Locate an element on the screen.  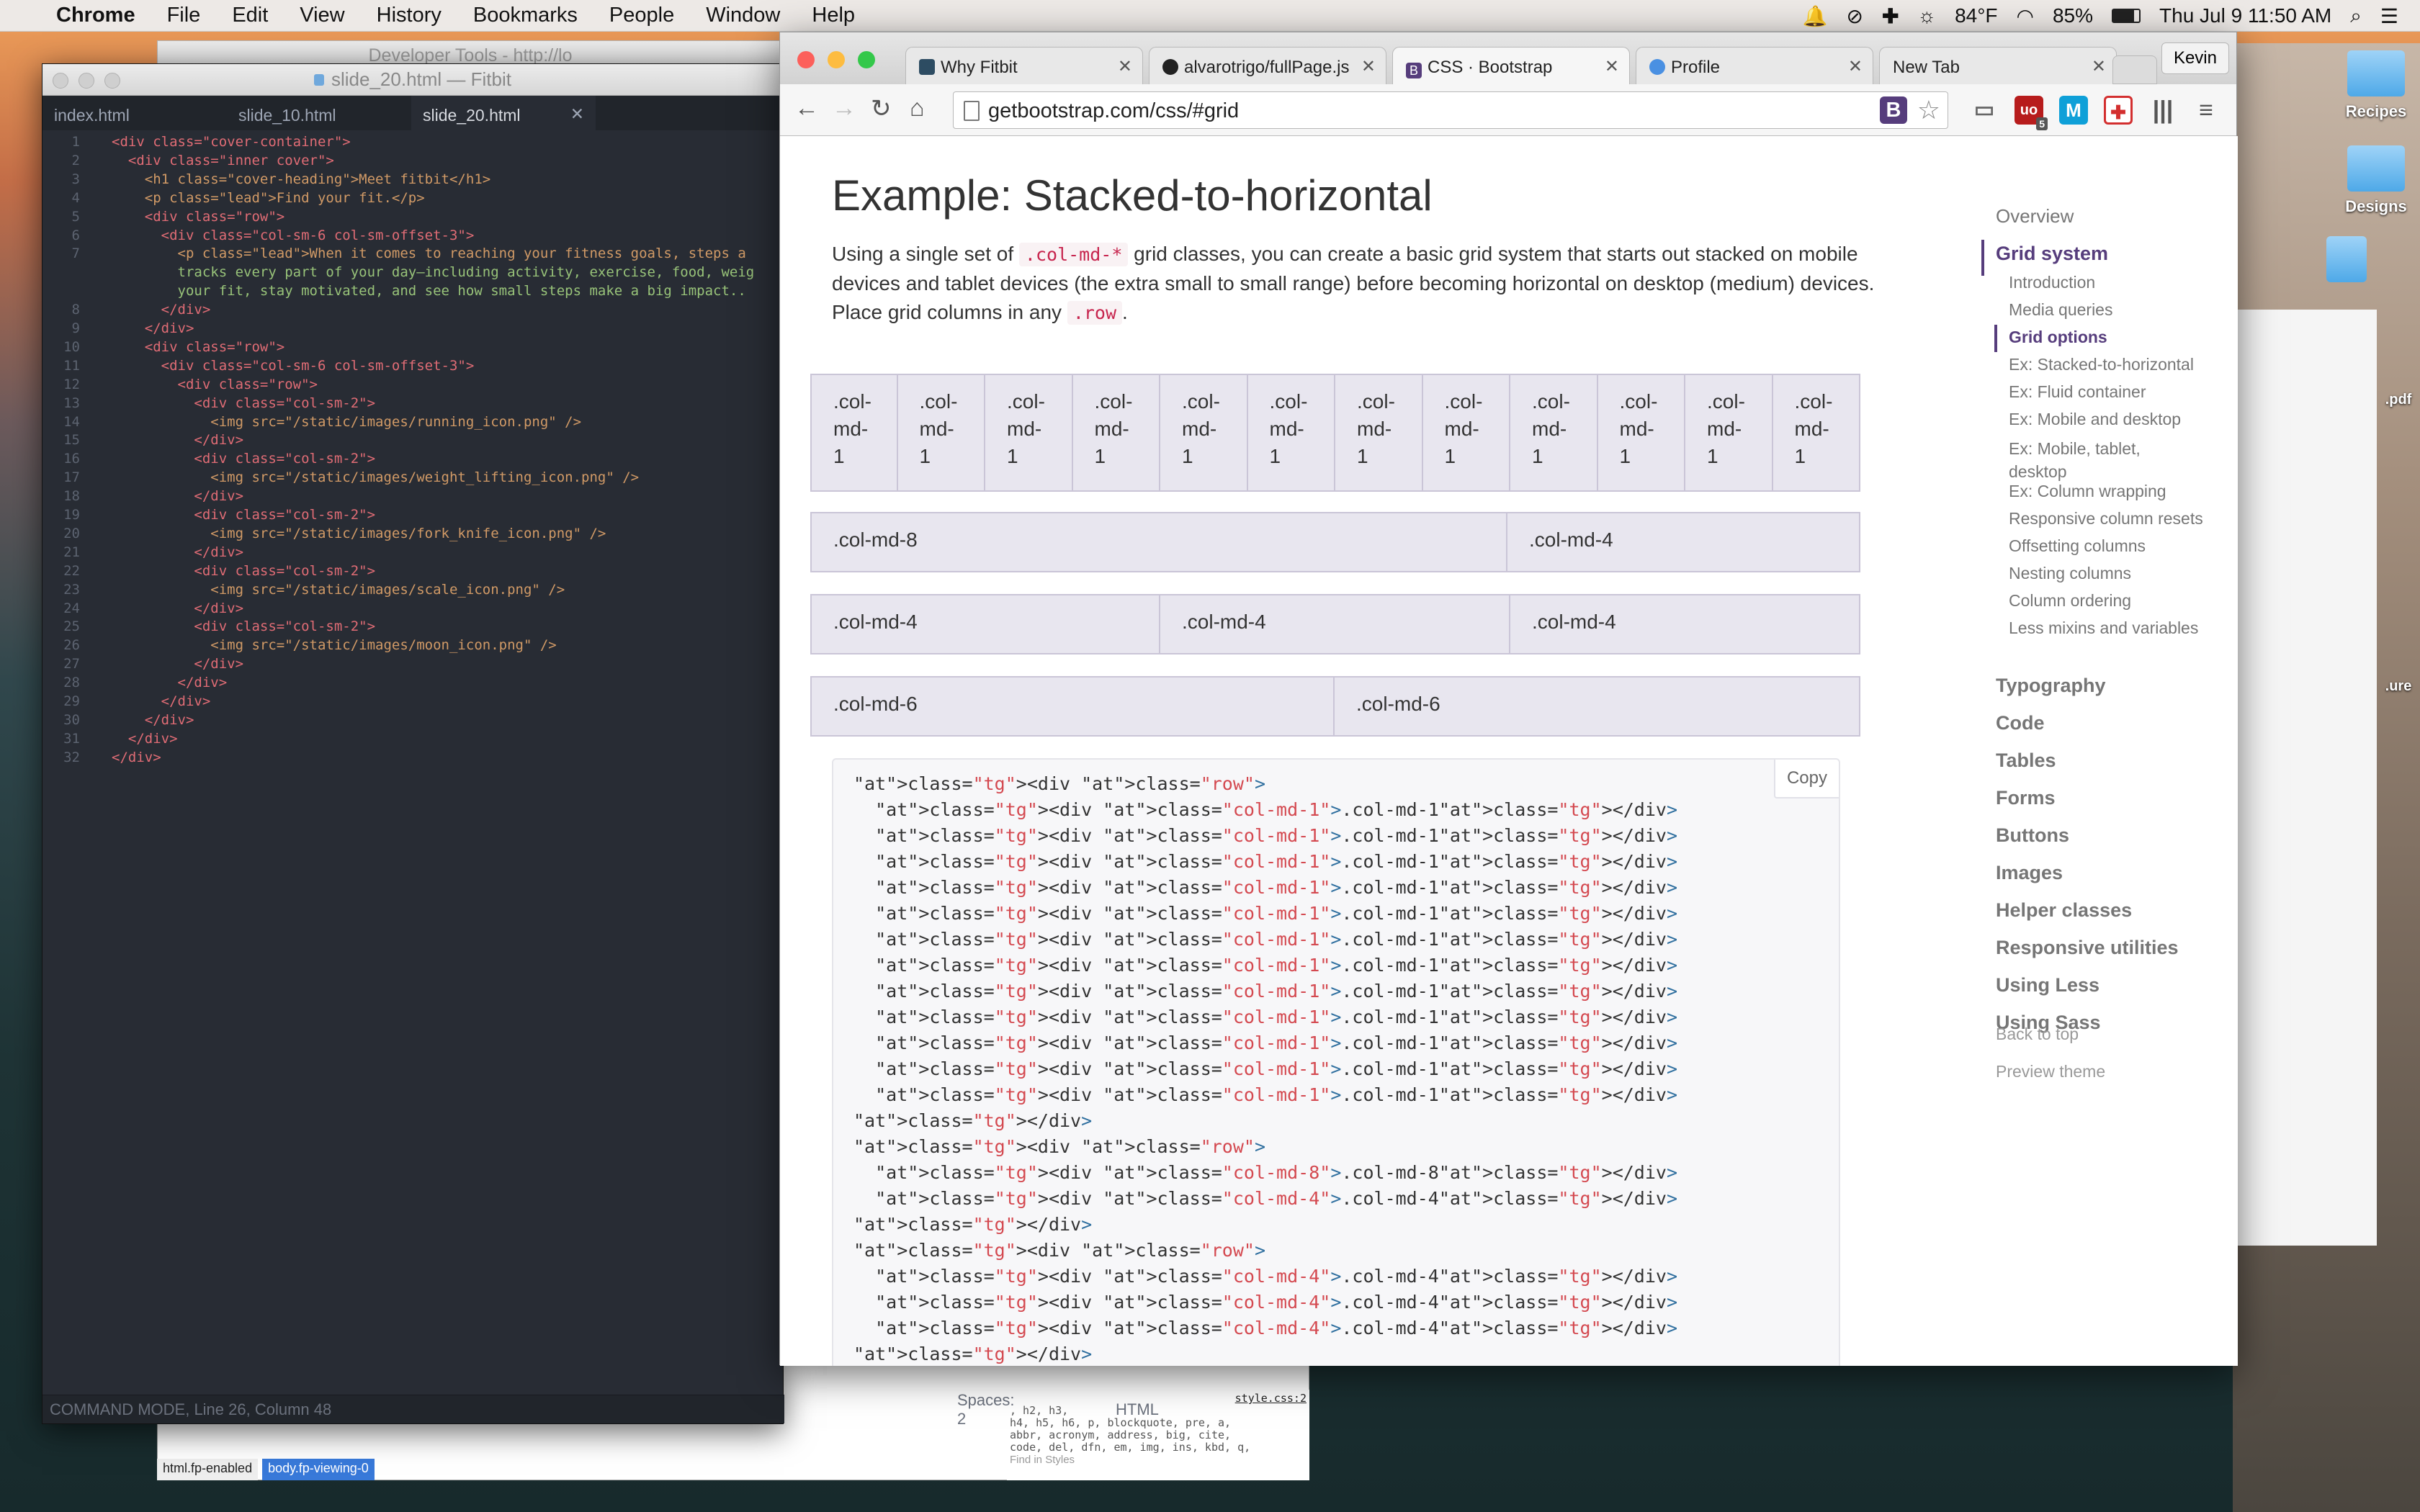
weather-temp: 84°F is located at coordinates (1976, 15).